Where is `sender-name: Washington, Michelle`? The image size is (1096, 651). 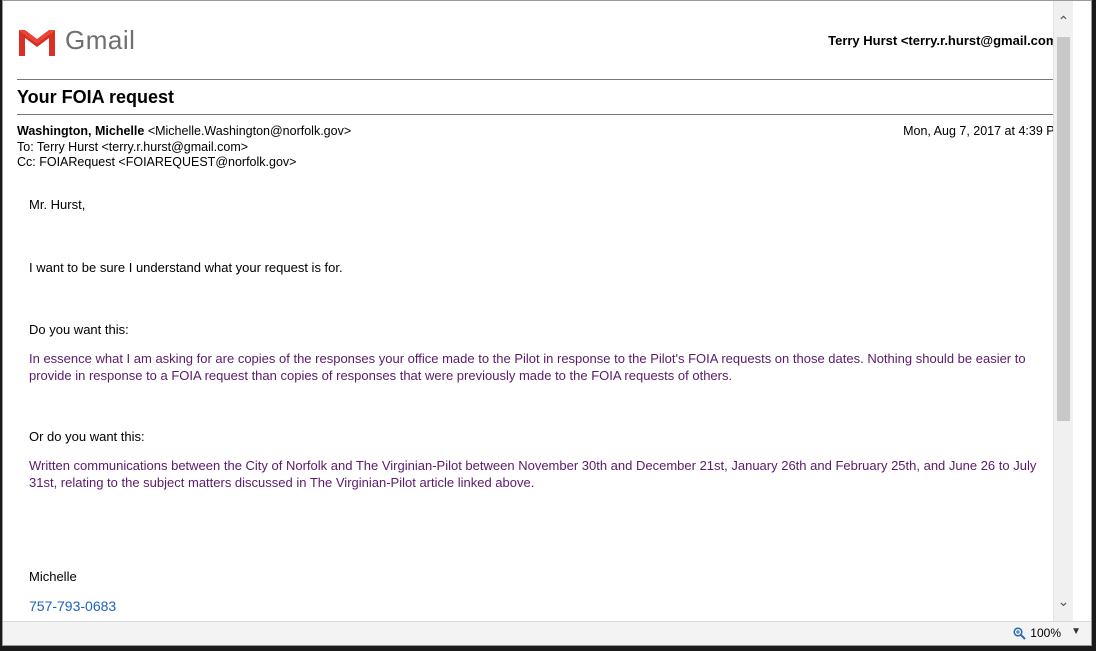
sender-name: Washington, Michelle is located at coordinates (81, 131).